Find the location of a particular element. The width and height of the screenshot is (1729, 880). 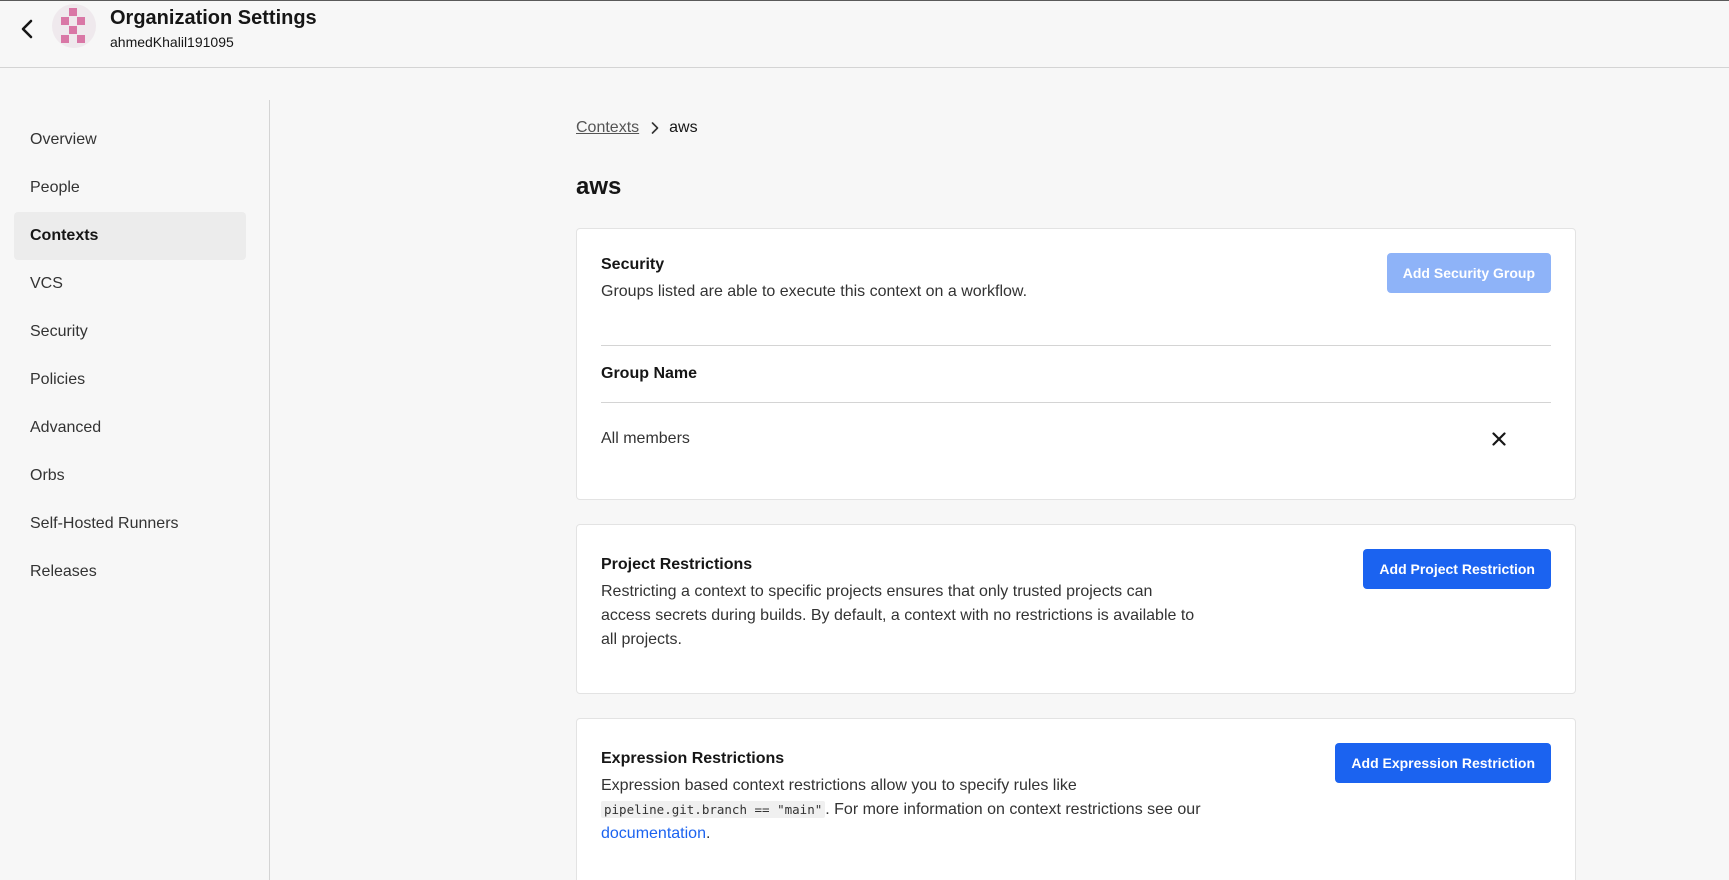

documentation-link: documentation is located at coordinates (653, 833).